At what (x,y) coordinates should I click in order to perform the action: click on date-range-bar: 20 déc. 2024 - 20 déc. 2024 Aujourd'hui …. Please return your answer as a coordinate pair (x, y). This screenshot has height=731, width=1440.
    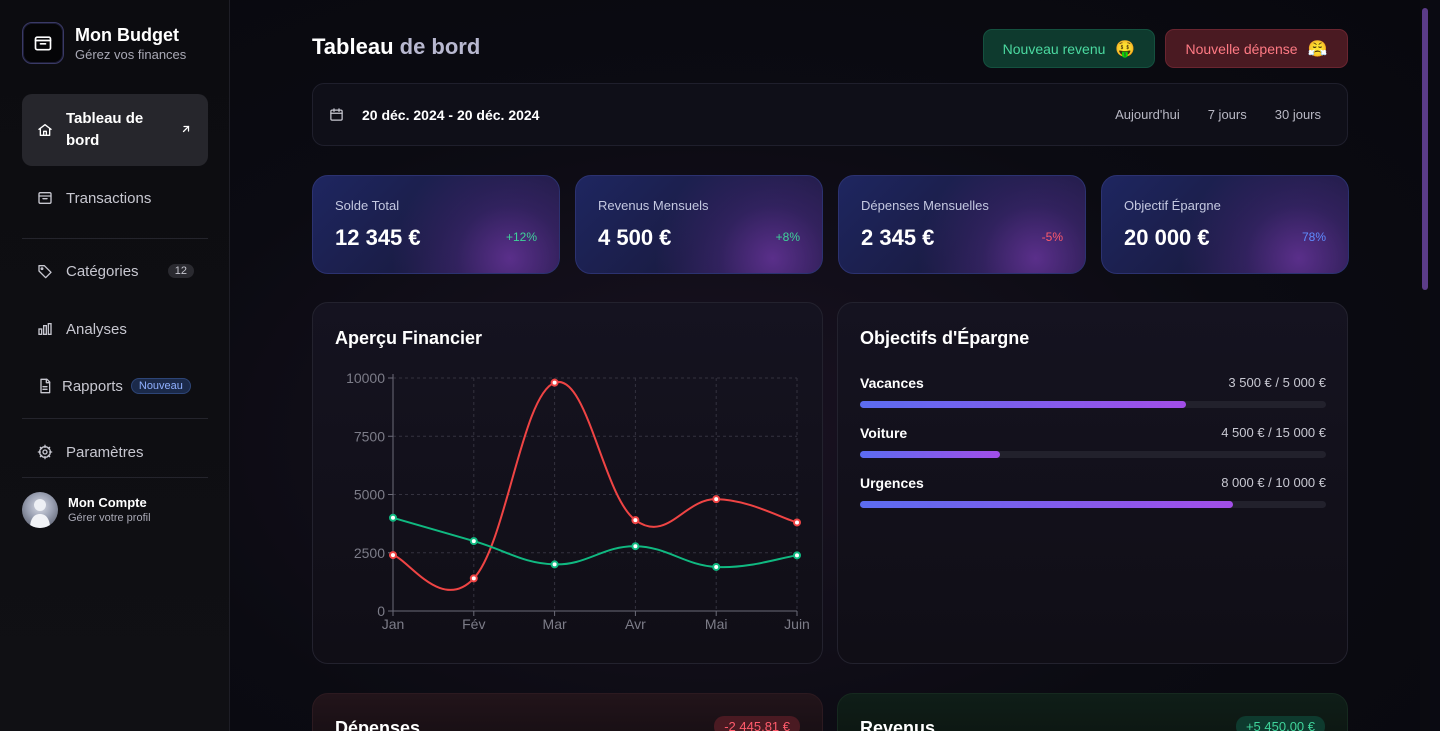
    Looking at the image, I should click on (830, 114).